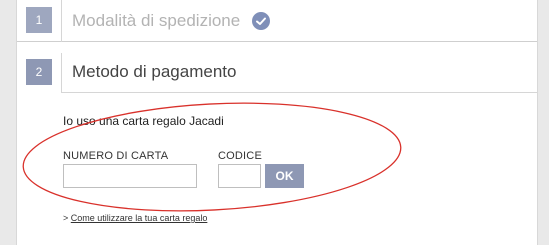  Describe the element at coordinates (284, 176) in the screenshot. I see `ok-button: OK` at that location.